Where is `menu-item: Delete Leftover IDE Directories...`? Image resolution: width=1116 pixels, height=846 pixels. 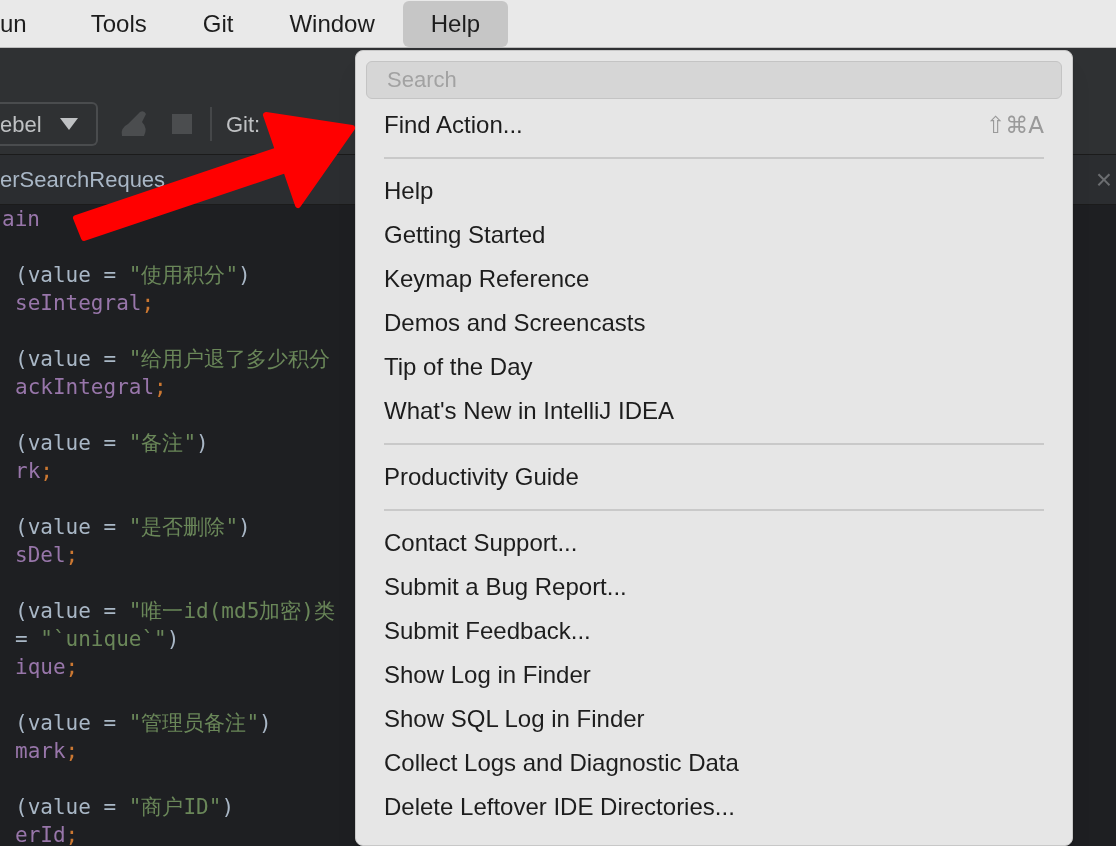
menu-item: Delete Leftover IDE Directories... is located at coordinates (714, 807).